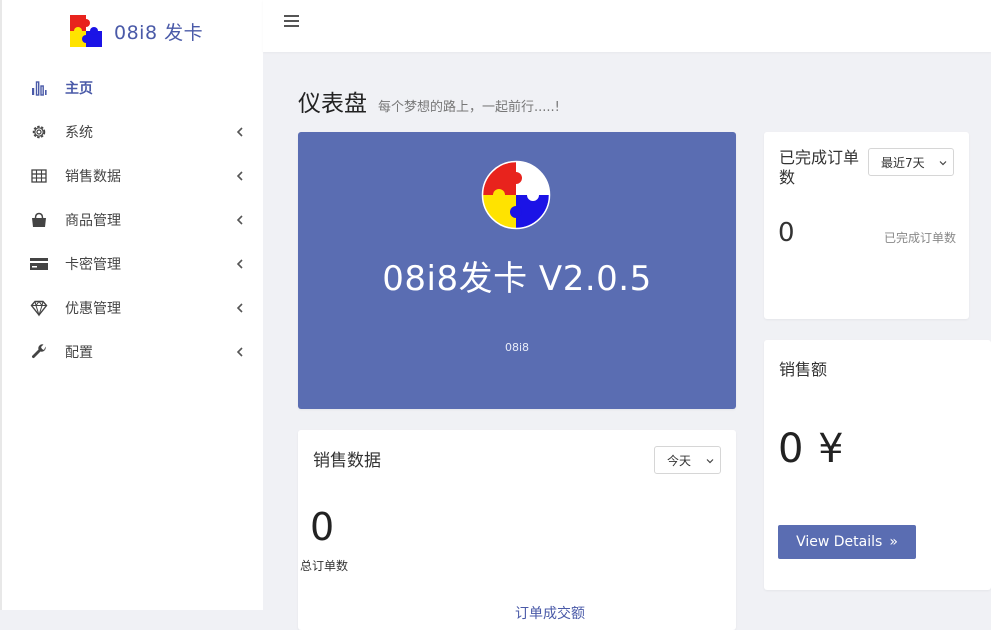  What do you see at coordinates (133, 176) in the screenshot?
I see `sidebar-item-sales-data: 销售数据` at bounding box center [133, 176].